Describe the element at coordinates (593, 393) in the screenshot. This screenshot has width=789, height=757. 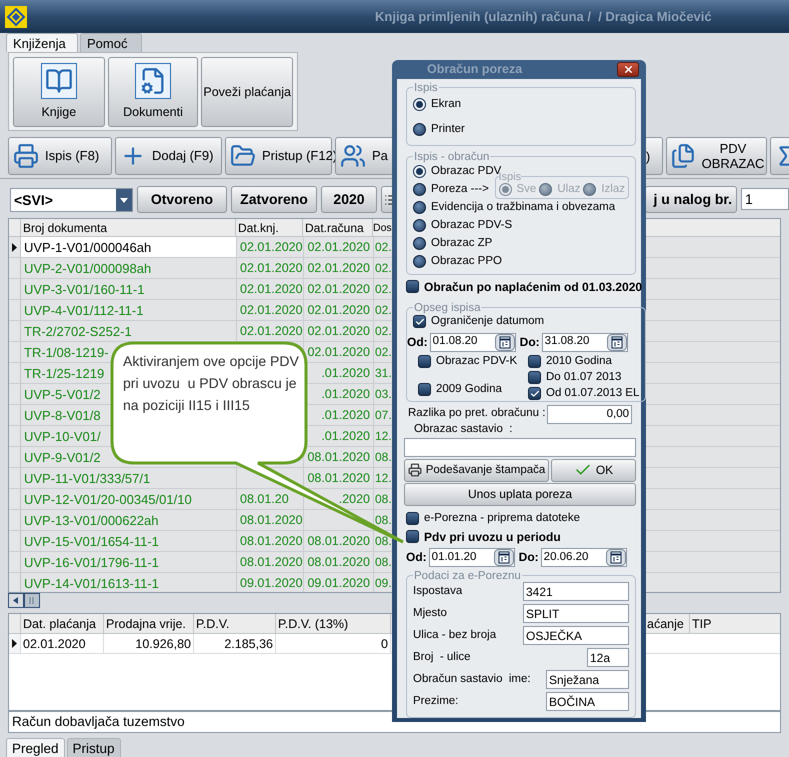
I see `checkbox-label: Od 01.07.2013 EL` at that location.